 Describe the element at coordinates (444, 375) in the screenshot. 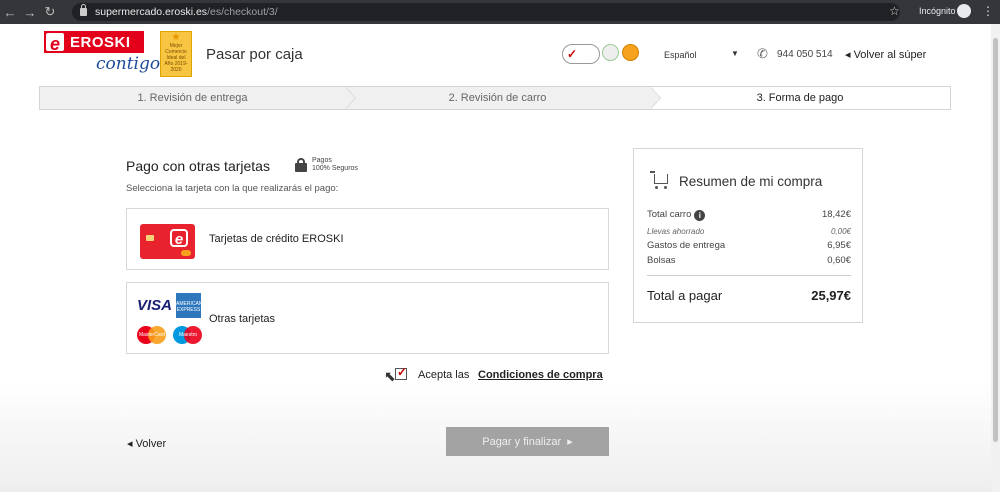

I see `accept-terms-label: Acepta las` at that location.